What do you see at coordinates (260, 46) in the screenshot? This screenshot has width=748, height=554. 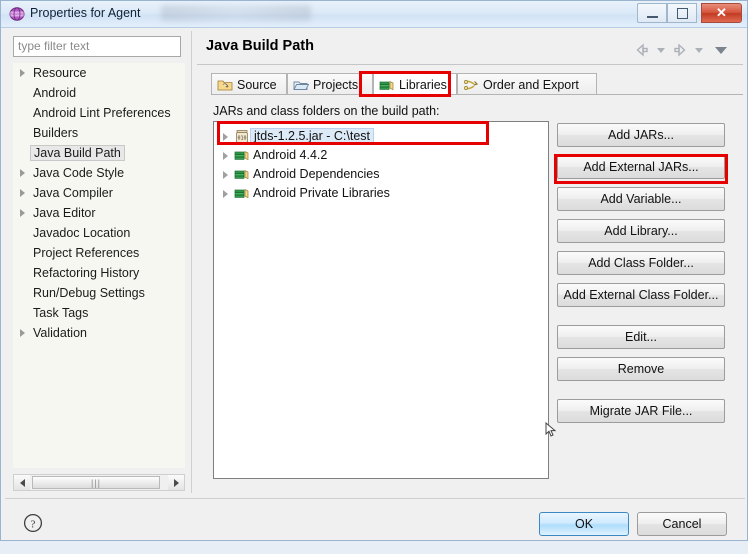 I see `page-title: Java Build Path` at bounding box center [260, 46].